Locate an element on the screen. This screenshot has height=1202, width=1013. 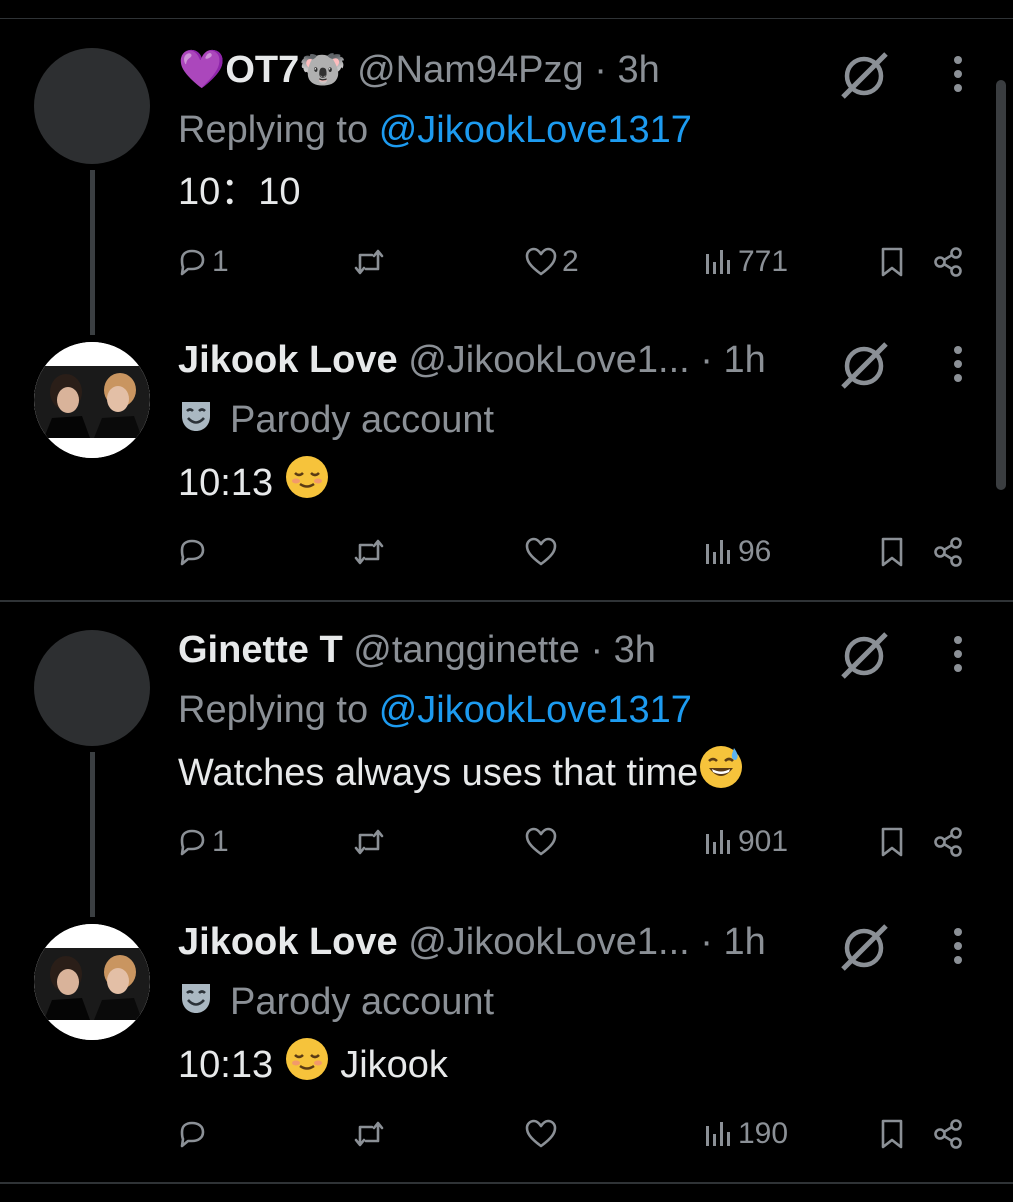
user-handle: @tangginette is located at coordinates (466, 650).